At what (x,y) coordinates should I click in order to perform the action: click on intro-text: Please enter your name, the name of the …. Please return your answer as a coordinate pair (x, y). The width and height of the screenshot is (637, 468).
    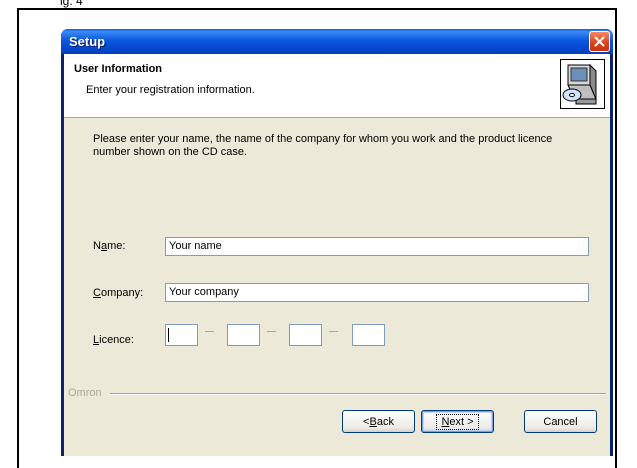
    Looking at the image, I should click on (323, 145).